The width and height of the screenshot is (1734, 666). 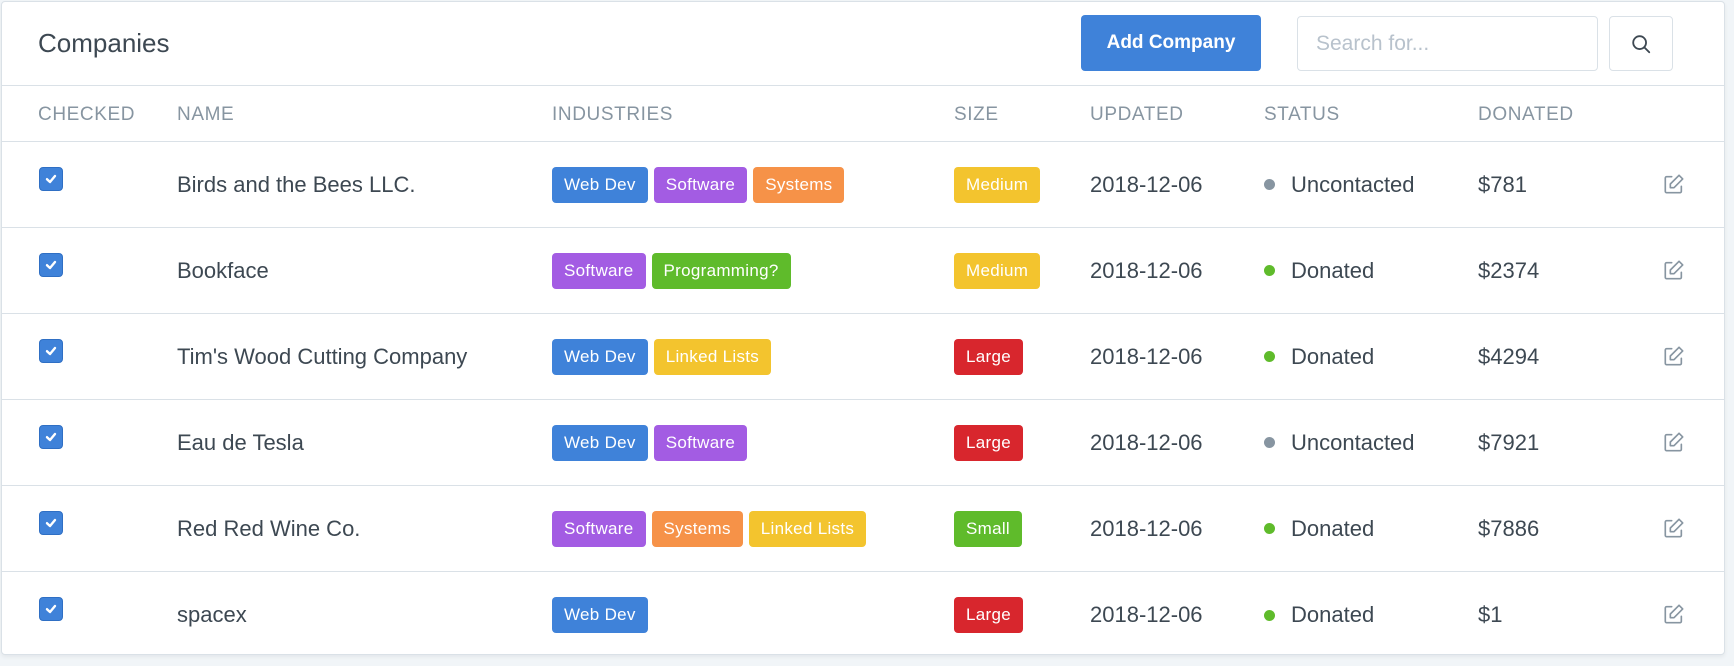 What do you see at coordinates (600, 615) in the screenshot?
I see `industry-tag: Web Dev` at bounding box center [600, 615].